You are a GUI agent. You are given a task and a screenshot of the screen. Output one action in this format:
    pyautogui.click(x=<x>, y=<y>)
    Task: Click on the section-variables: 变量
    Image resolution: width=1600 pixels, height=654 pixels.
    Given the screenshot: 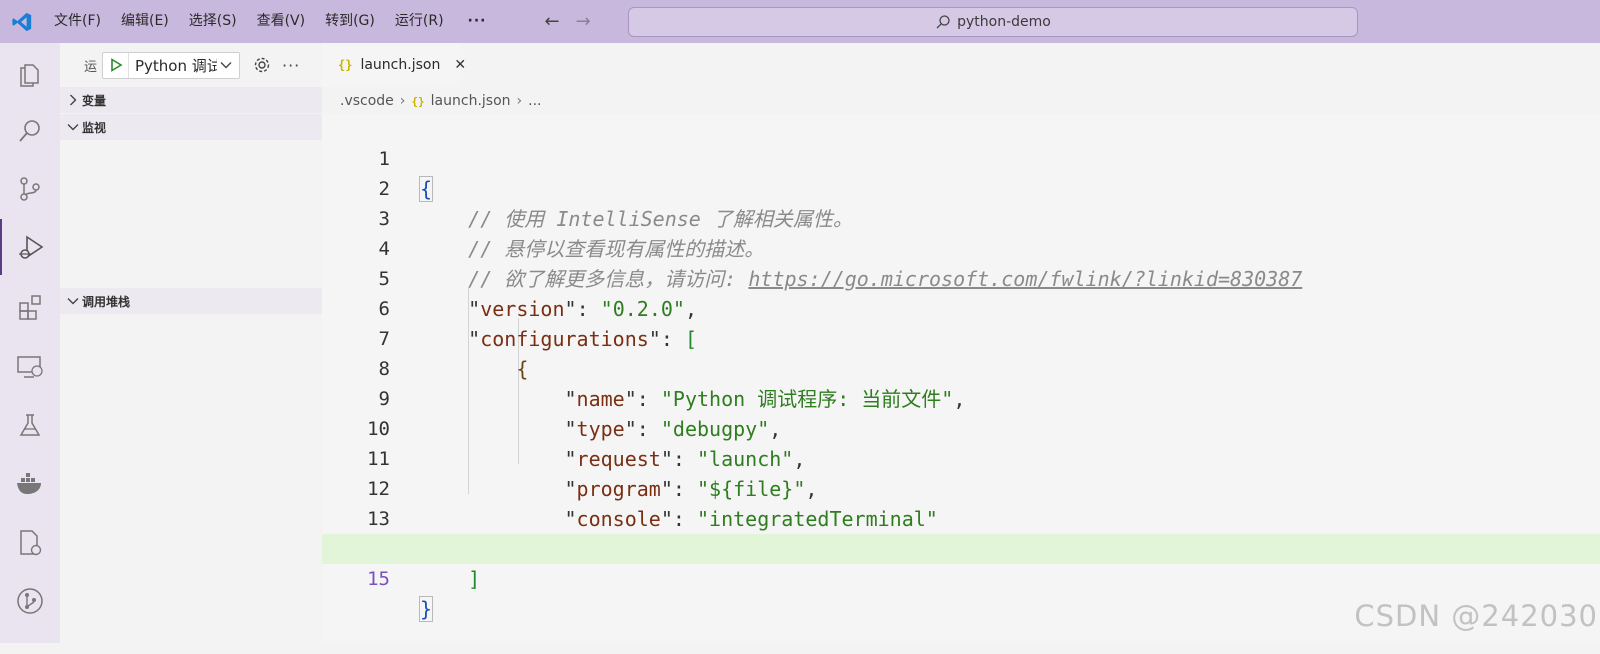 What is the action you would take?
    pyautogui.click(x=191, y=100)
    